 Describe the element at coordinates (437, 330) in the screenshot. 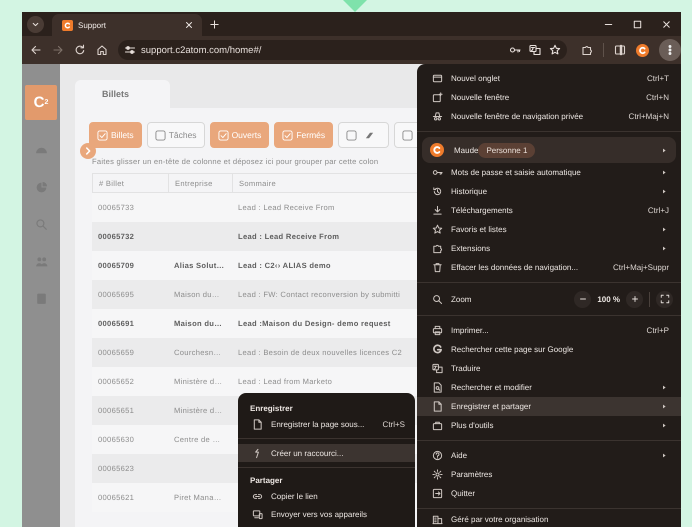

I see `printer-icon` at that location.